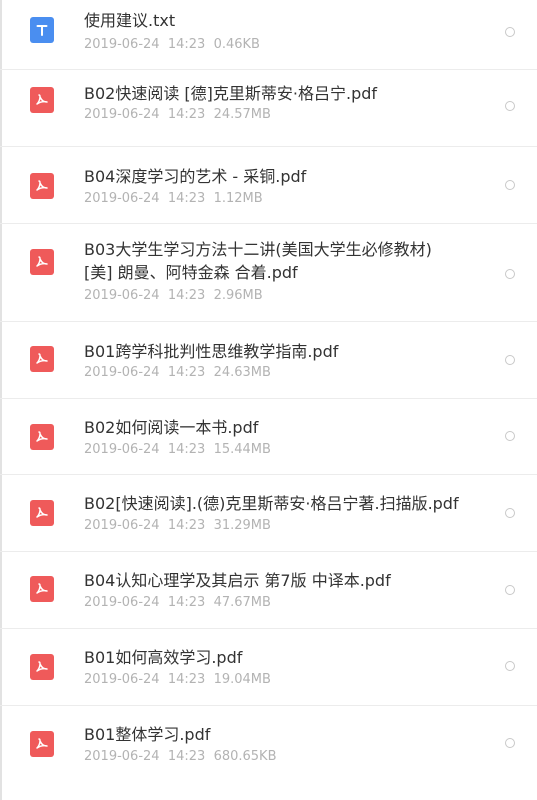  What do you see at coordinates (242, 114) in the screenshot?
I see `file-size: 24.57MB` at bounding box center [242, 114].